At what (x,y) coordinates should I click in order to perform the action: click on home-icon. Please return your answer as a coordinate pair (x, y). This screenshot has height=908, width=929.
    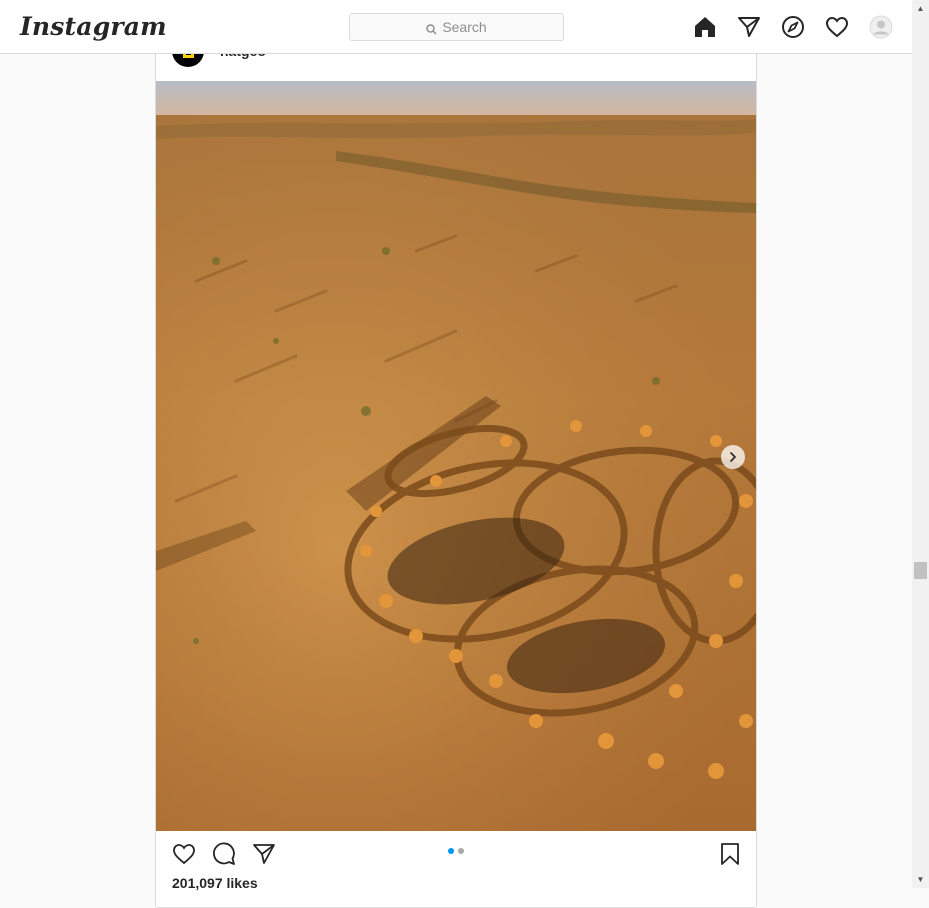
    Looking at the image, I should click on (705, 27).